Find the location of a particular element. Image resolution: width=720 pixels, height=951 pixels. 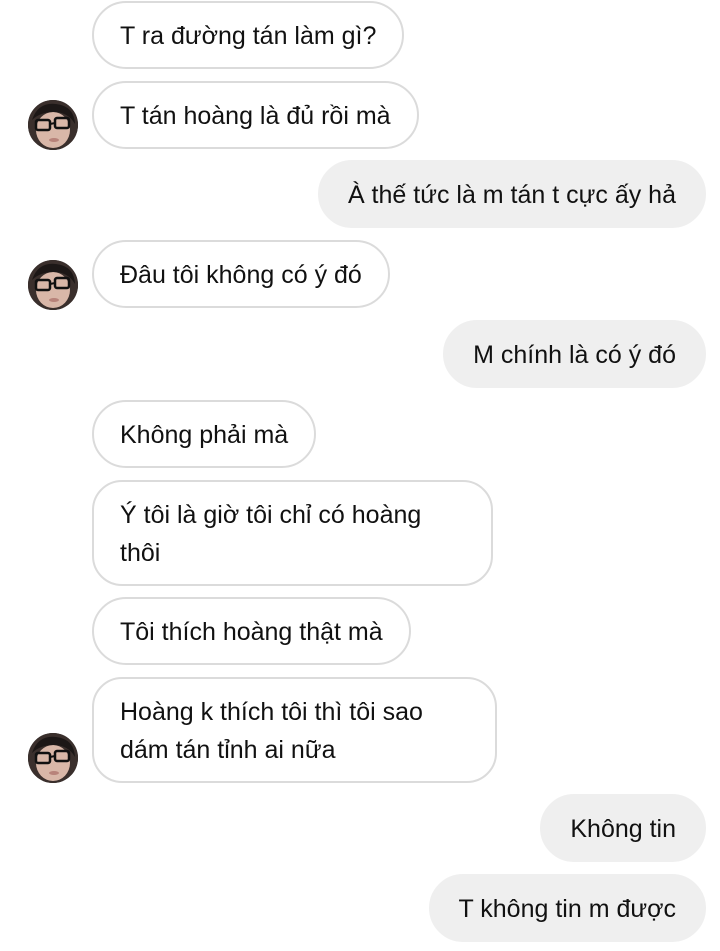

message-bubble-incoming: Ý tôi là giờ tôi chỉ có hoàng thôi is located at coordinates (292, 533).